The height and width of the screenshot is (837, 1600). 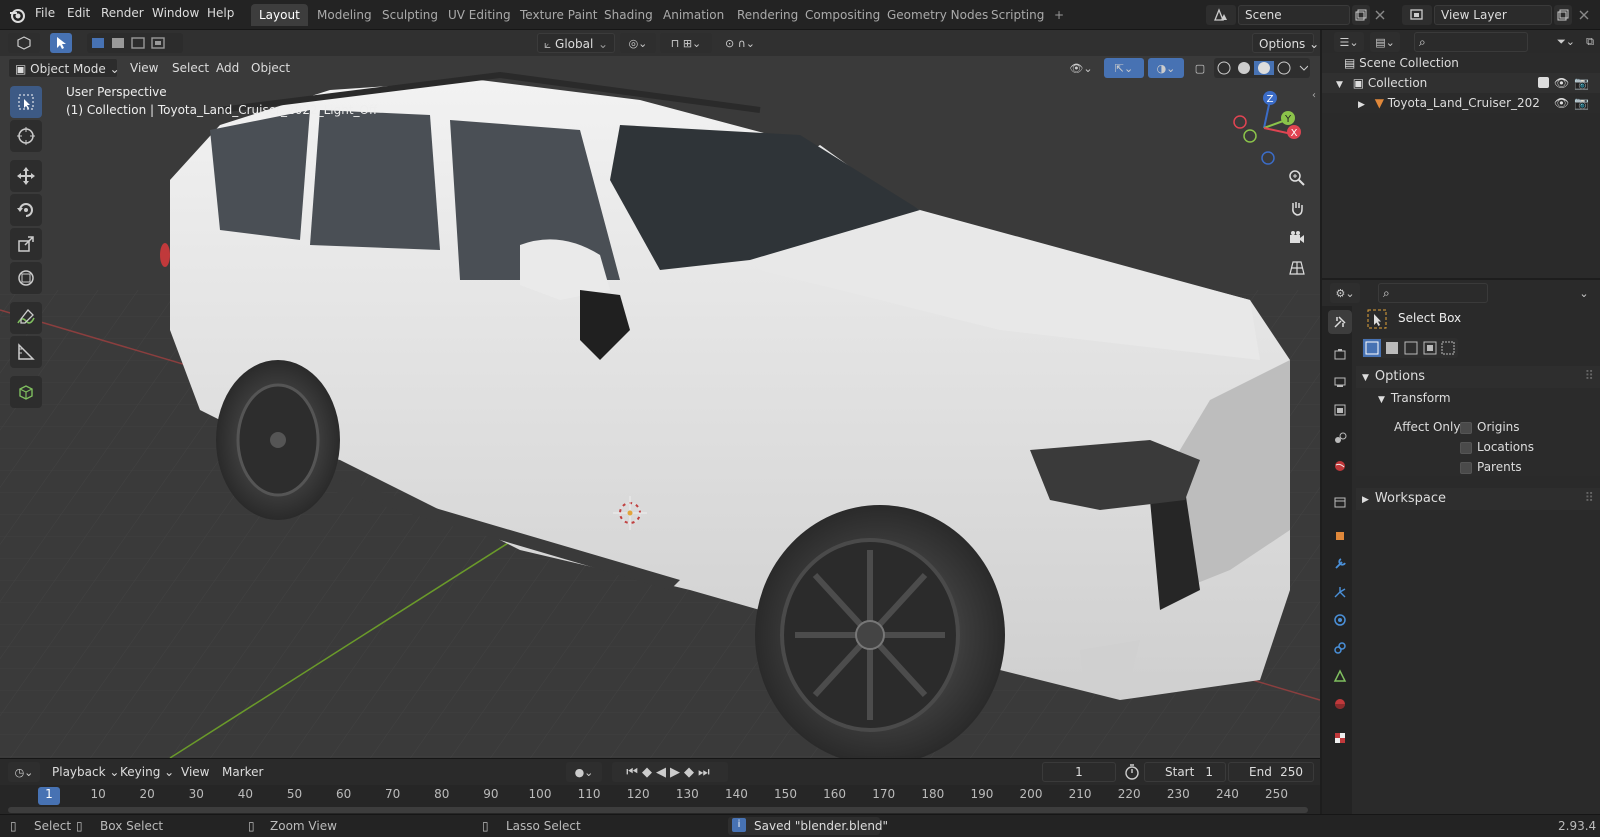 I want to click on properties-options-icon: ⌄, so click(x=1584, y=293).